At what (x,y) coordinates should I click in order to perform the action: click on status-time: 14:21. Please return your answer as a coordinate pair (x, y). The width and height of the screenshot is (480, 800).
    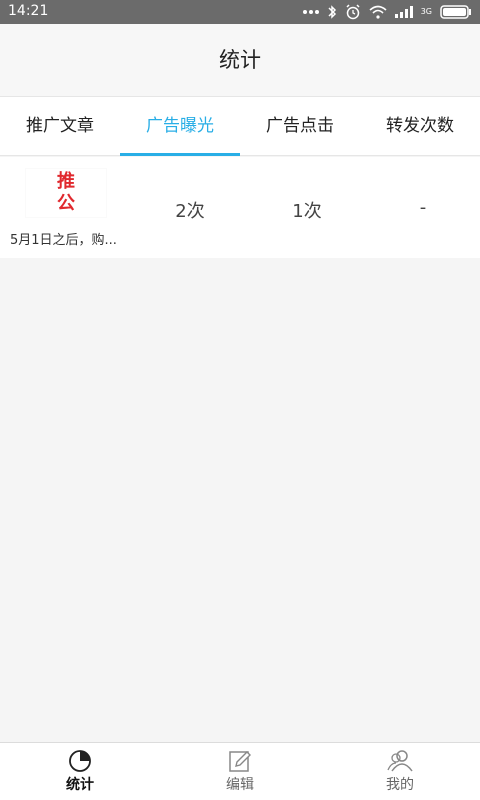
    Looking at the image, I should click on (28, 11).